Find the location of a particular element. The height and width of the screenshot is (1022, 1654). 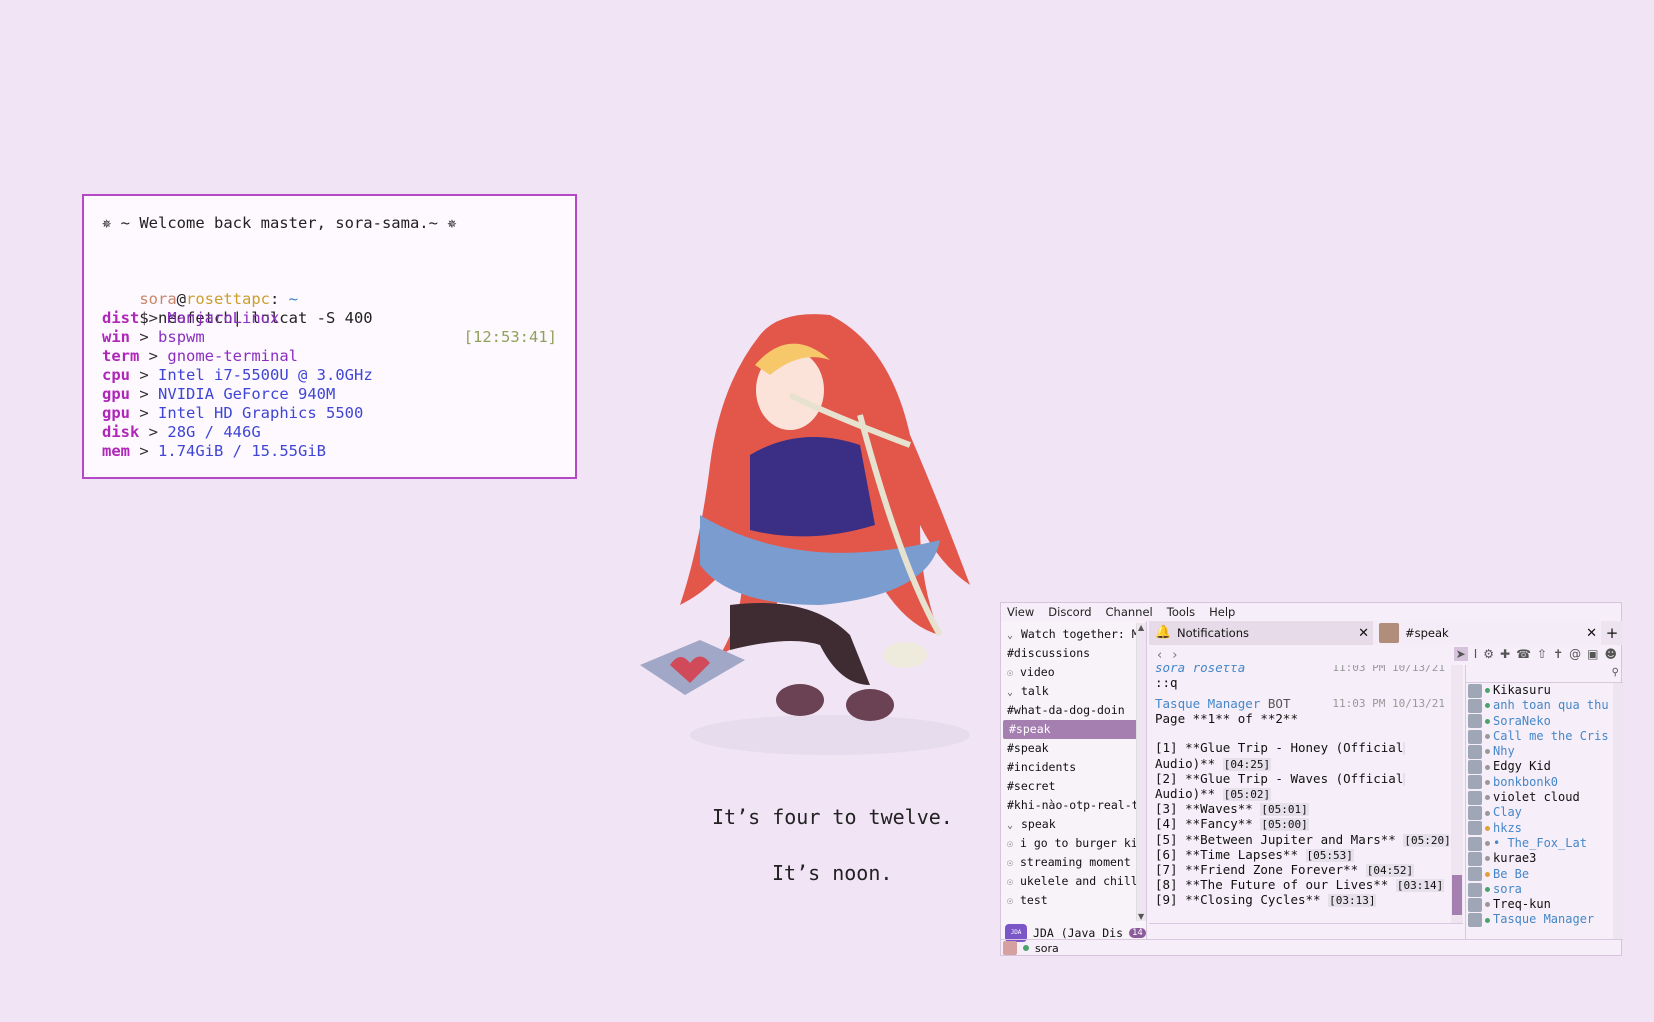

menu-discord: Discord is located at coordinates (1069, 612).